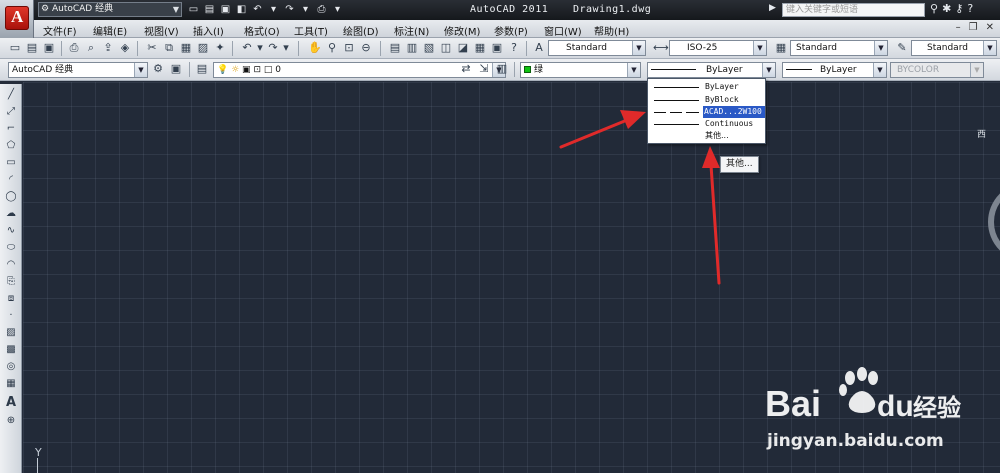 The image size is (1000, 473). What do you see at coordinates (337, 9) in the screenshot?
I see `customize-dropdown-icon: ▾` at bounding box center [337, 9].